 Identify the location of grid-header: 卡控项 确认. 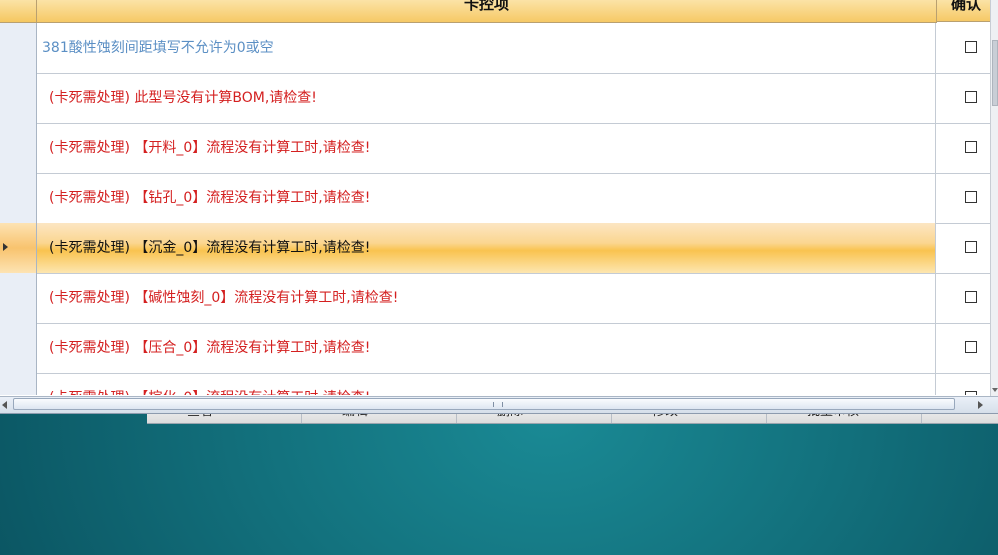
(496, 11).